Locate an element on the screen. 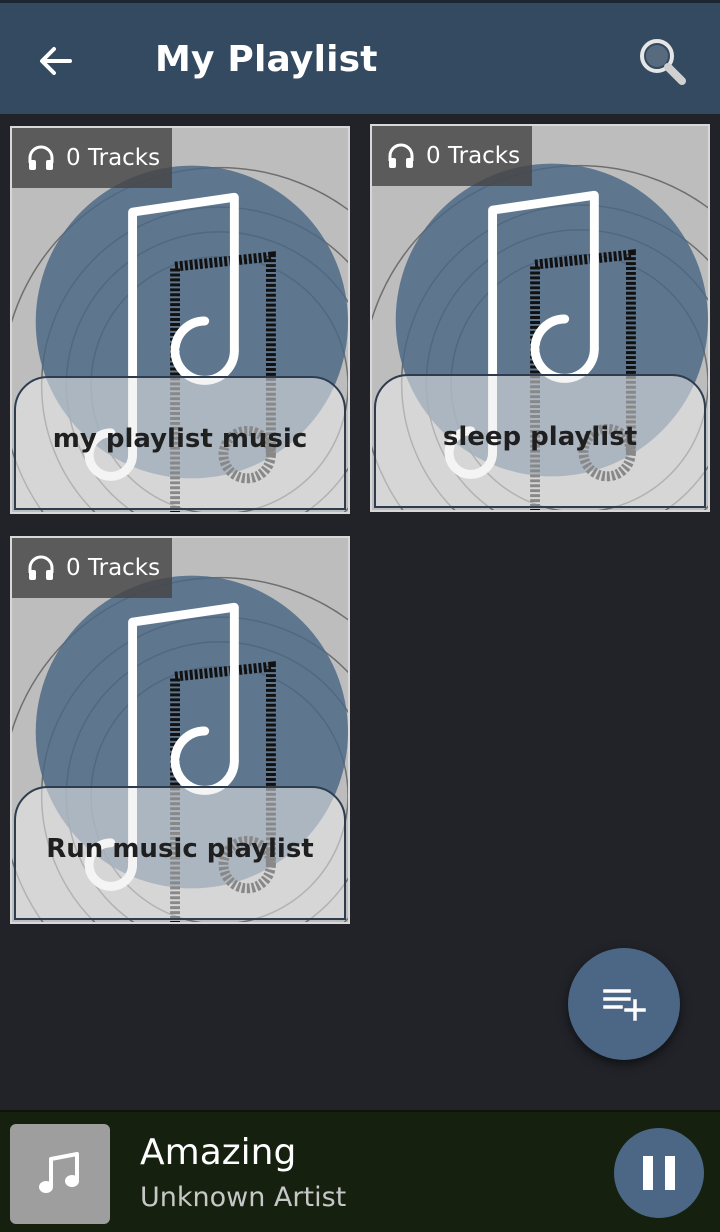 Image resolution: width=720 pixels, height=1232 pixels. song-title: Amazing is located at coordinates (218, 1152).